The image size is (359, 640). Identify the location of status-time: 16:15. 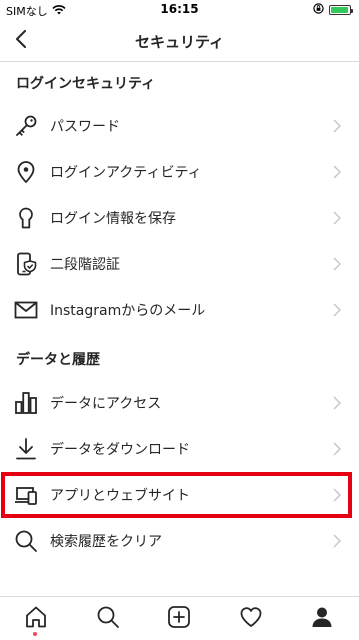
(179, 9).